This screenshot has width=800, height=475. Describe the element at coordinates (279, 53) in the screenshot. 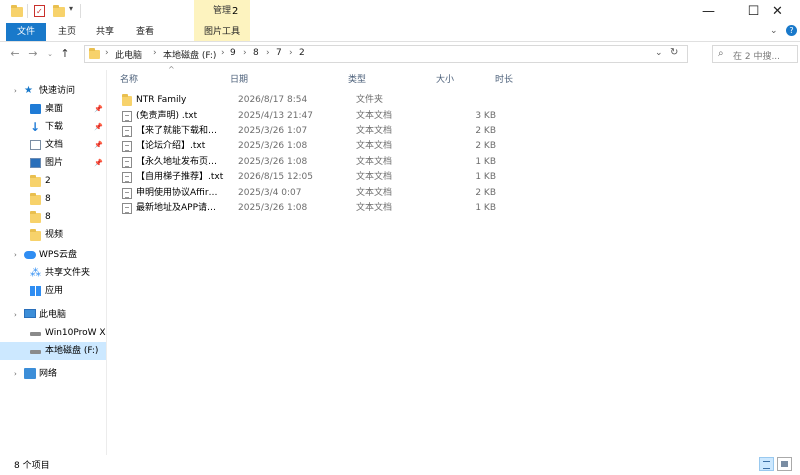

I see `breadcrumb-7: 7` at that location.